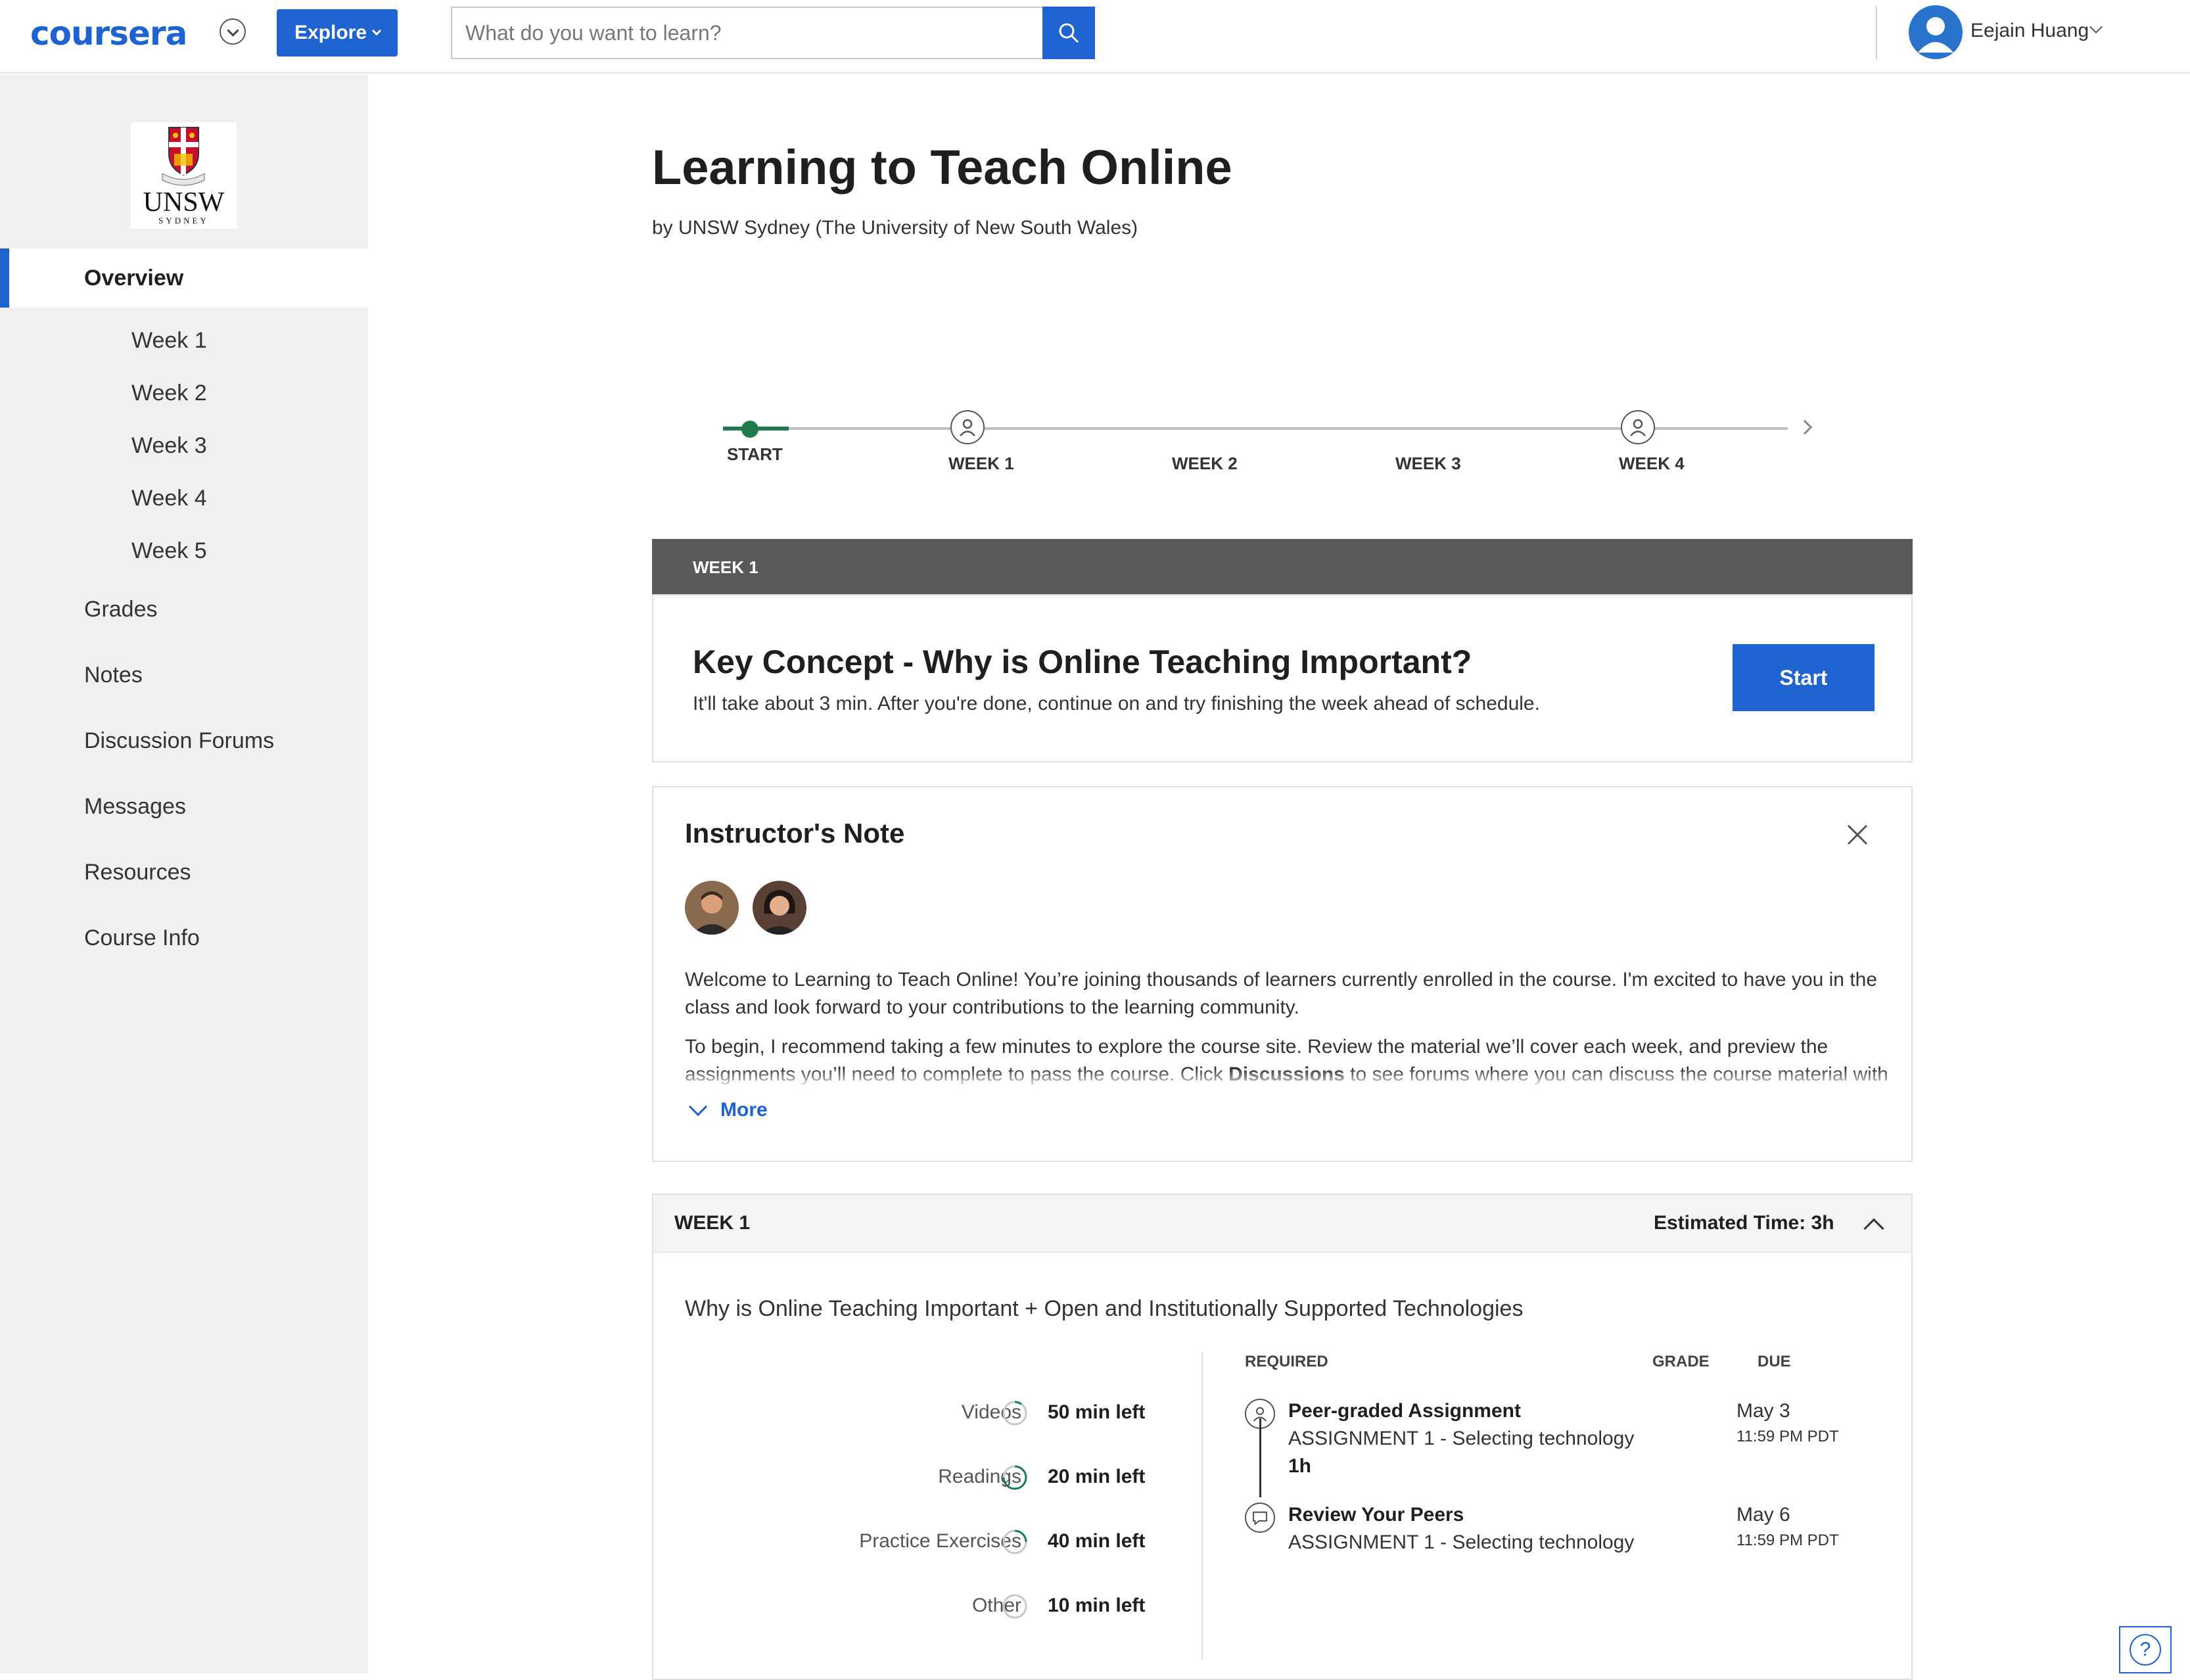 This screenshot has height=1680, width=2190. Describe the element at coordinates (942, 167) in the screenshot. I see `course-title: Learning to Teach Online` at that location.